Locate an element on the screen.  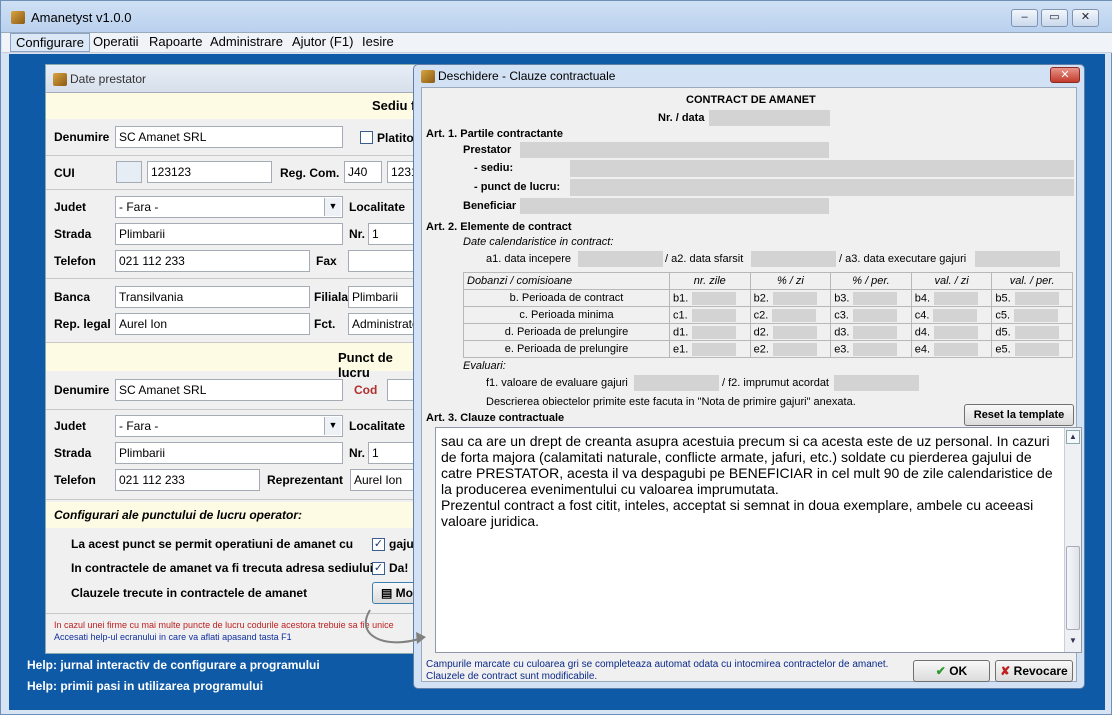
strada-input: Plimbarii is located at coordinates (229, 234).